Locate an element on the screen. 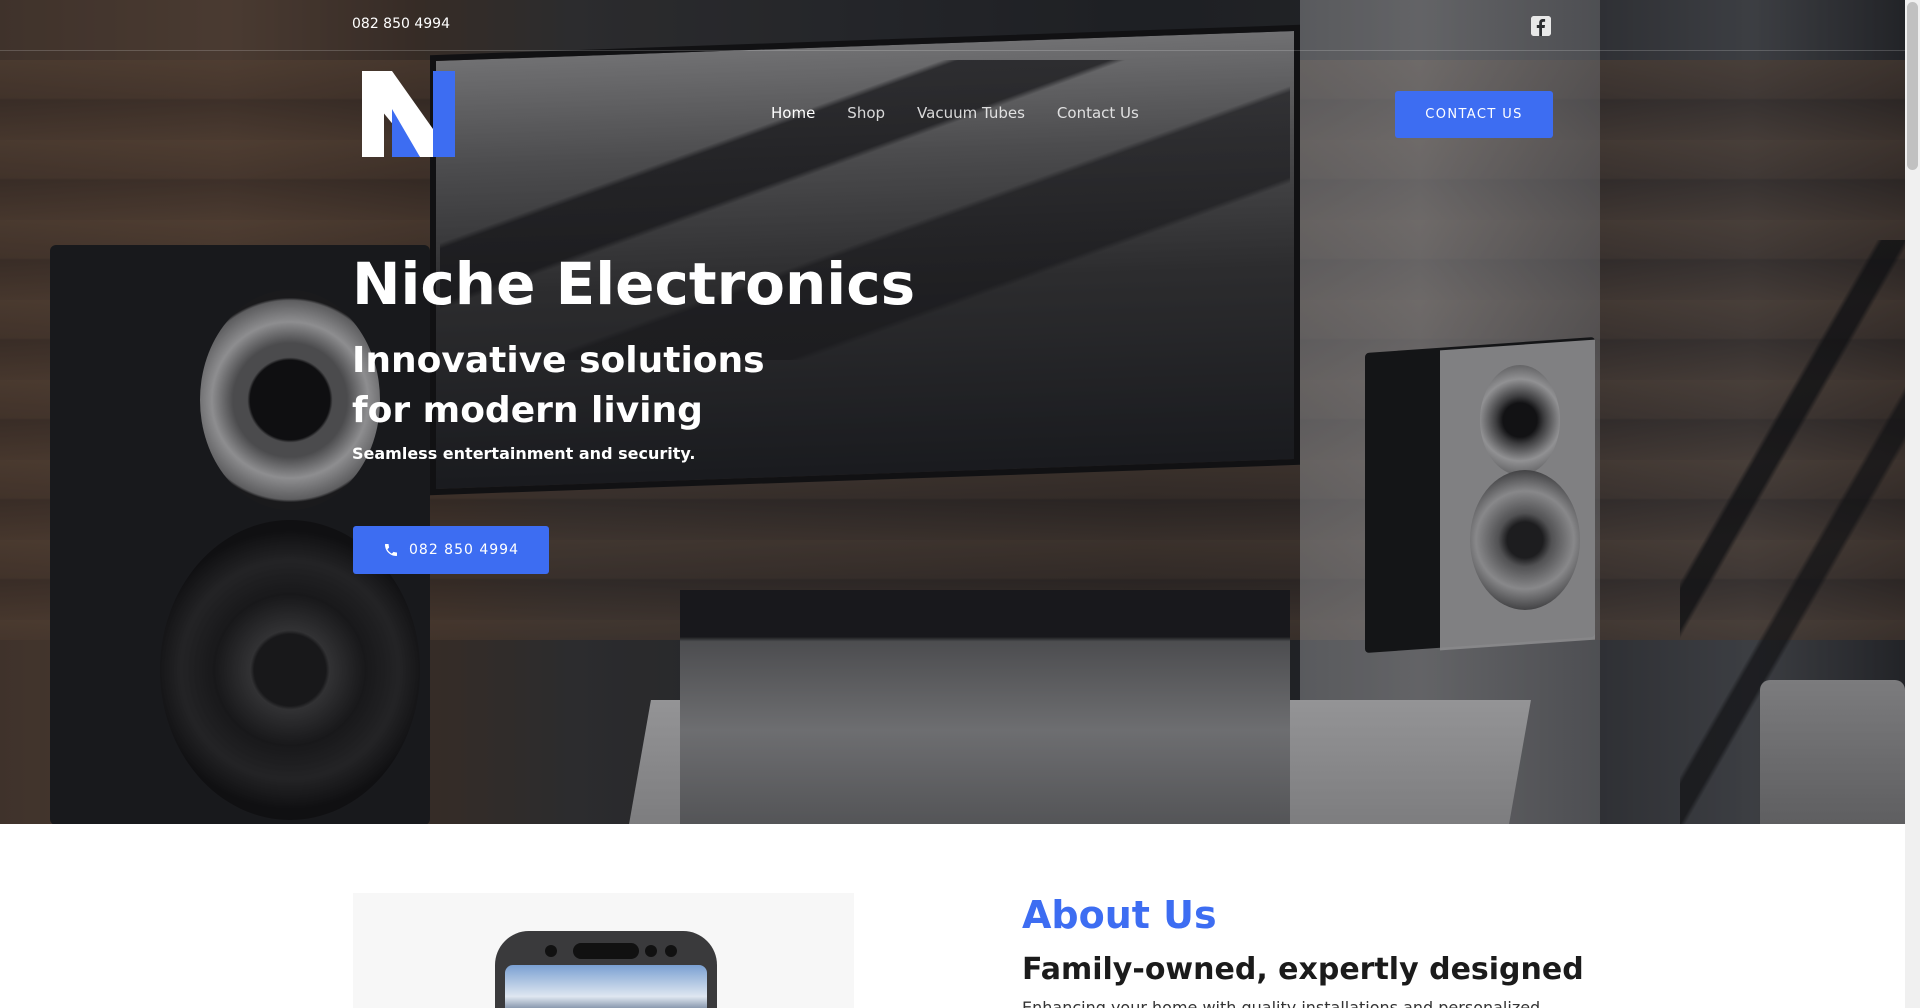 The width and height of the screenshot is (1920, 1008). call-phone-label: 082 850 4994 is located at coordinates (464, 550).